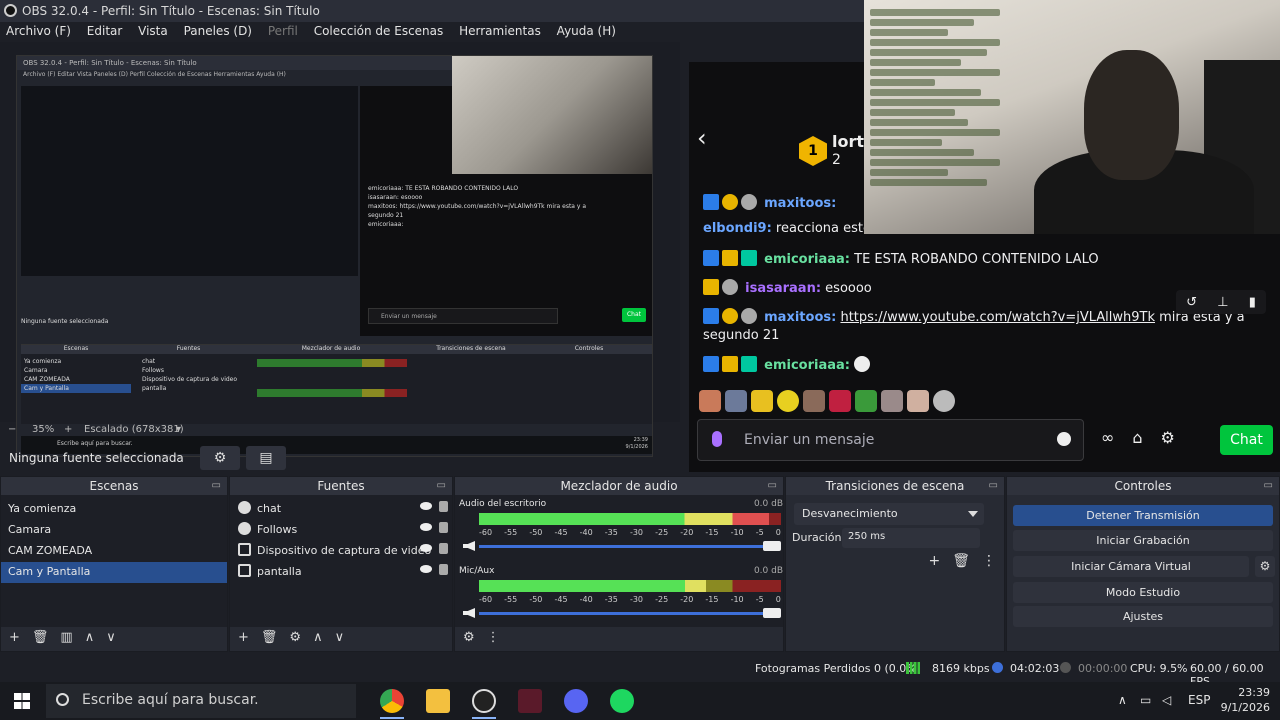  What do you see at coordinates (114, 572) in the screenshot?
I see `scene-item-selected: Cam y Pantalla` at bounding box center [114, 572].